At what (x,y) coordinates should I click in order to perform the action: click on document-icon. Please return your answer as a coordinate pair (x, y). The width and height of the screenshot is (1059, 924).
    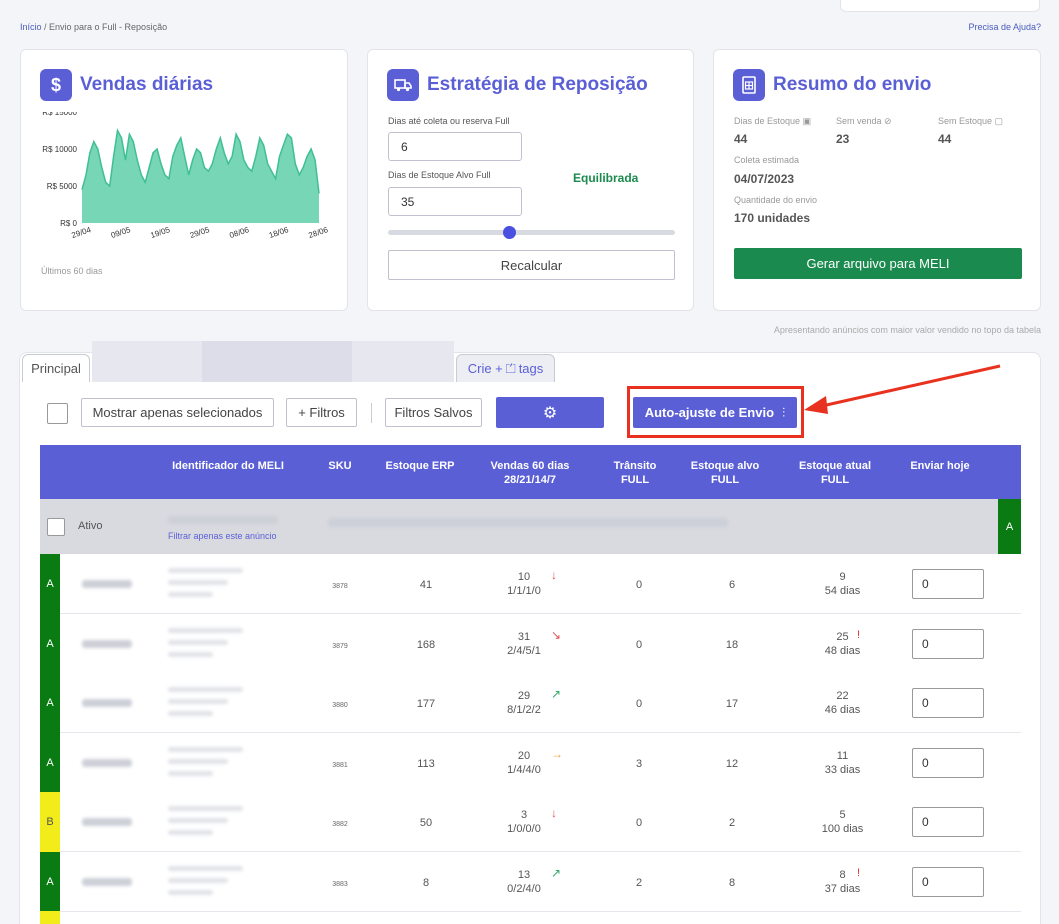
    Looking at the image, I should click on (749, 85).